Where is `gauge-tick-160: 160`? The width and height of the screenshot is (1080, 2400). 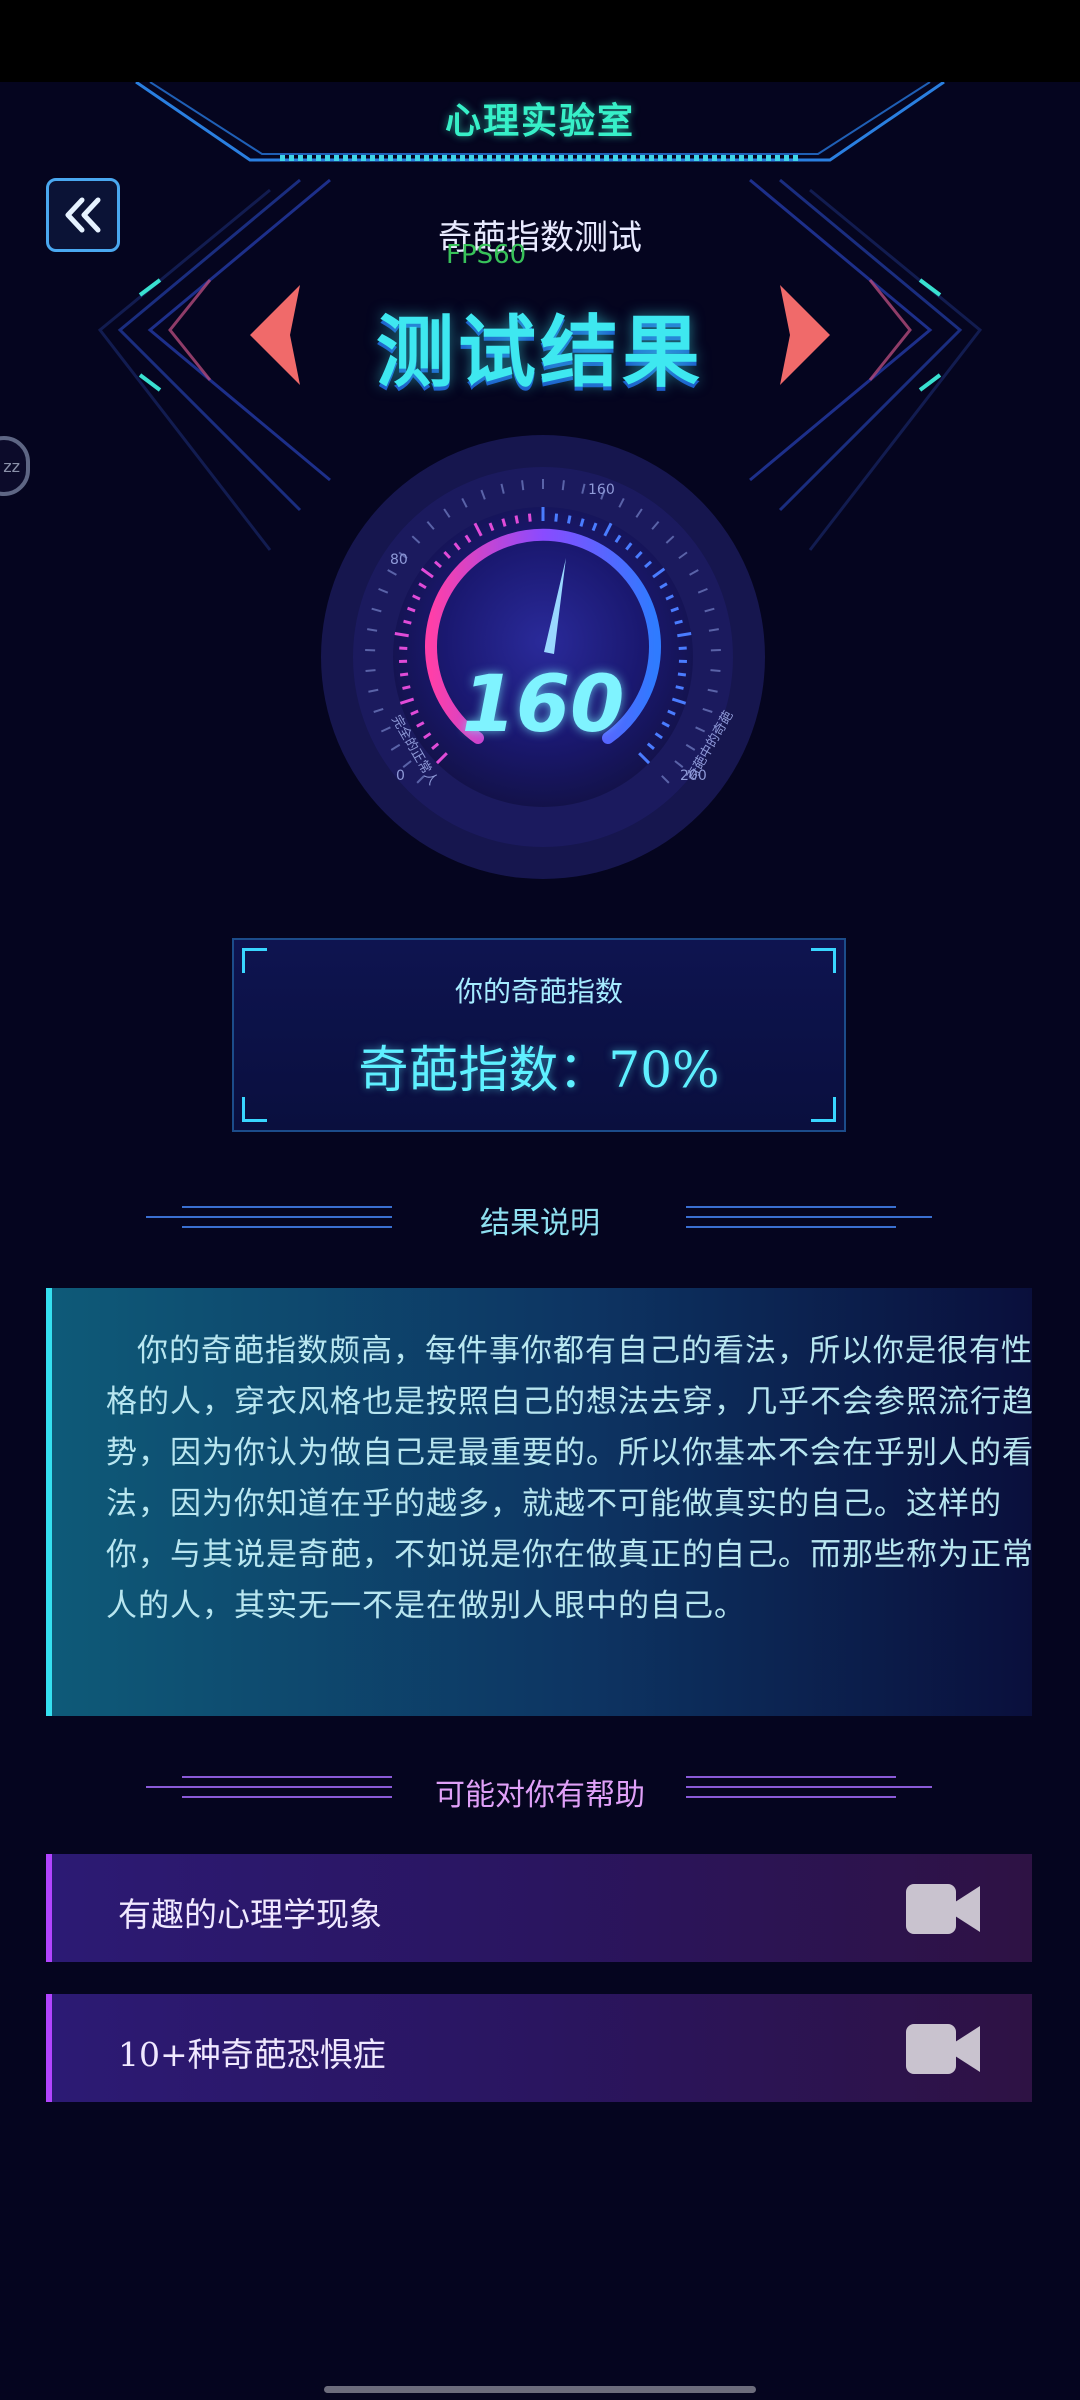 gauge-tick-160: 160 is located at coordinates (601, 490).